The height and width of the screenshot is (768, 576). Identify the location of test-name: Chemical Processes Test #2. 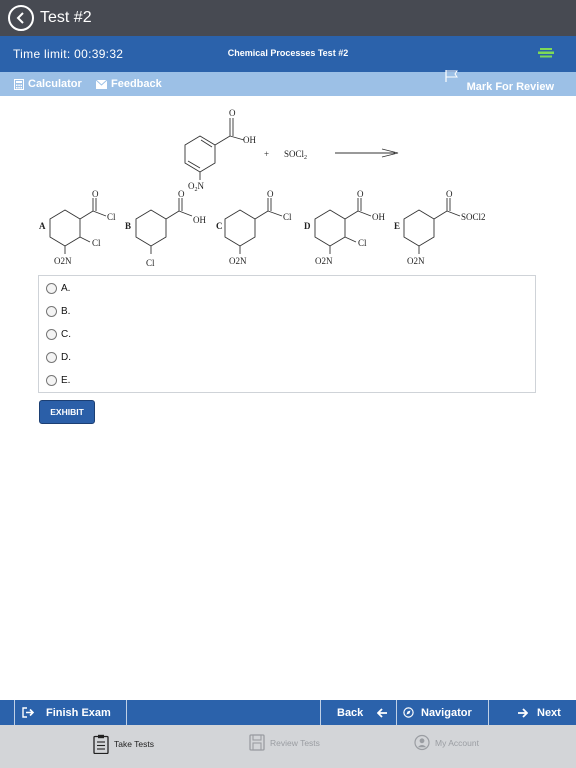
(288, 53).